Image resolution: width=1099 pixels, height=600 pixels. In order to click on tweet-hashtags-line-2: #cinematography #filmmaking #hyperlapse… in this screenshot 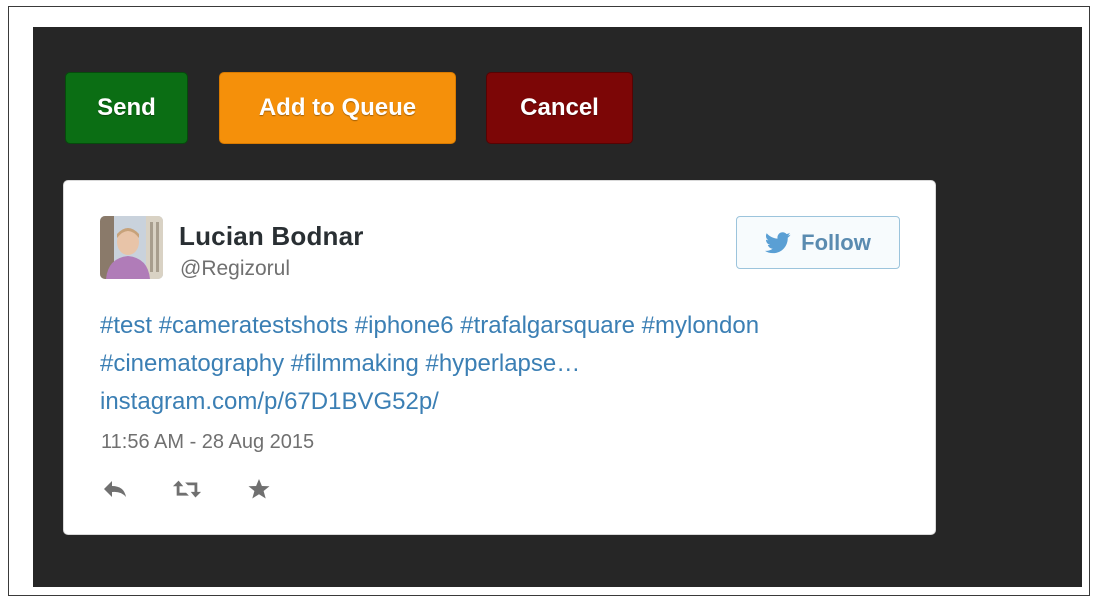, I will do `click(500, 364)`.